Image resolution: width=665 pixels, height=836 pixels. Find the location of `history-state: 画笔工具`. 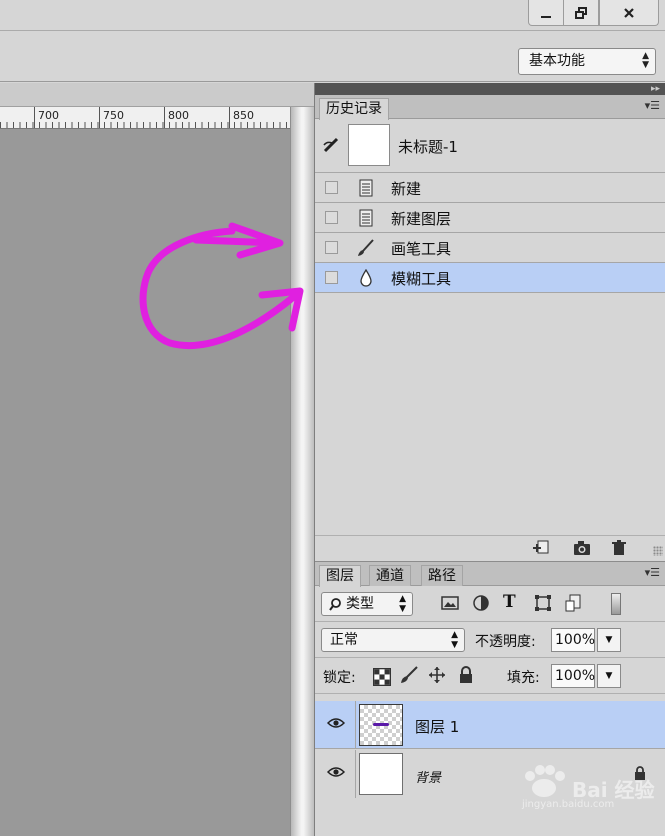

history-state: 画笔工具 is located at coordinates (490, 248).